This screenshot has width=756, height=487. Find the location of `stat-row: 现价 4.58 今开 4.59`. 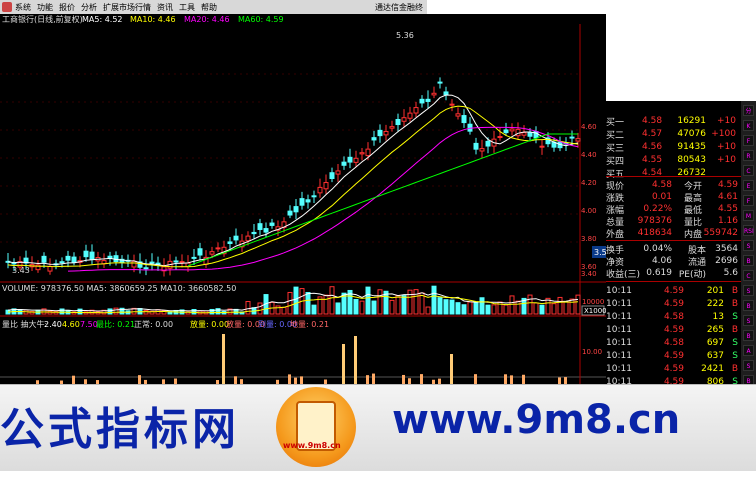

stat-row: 现价 4.58 今开 4.59 is located at coordinates (673, 185).